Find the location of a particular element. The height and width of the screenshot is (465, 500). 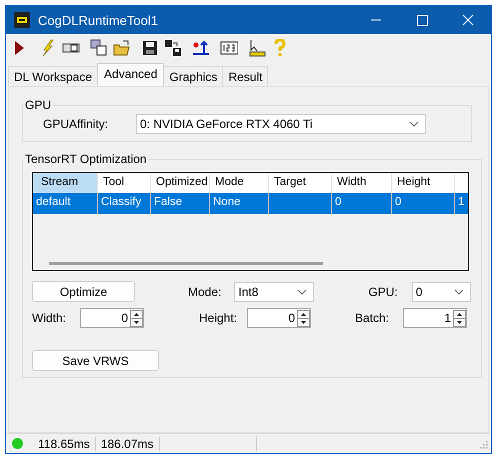

table-cell: 1 is located at coordinates (461, 202).